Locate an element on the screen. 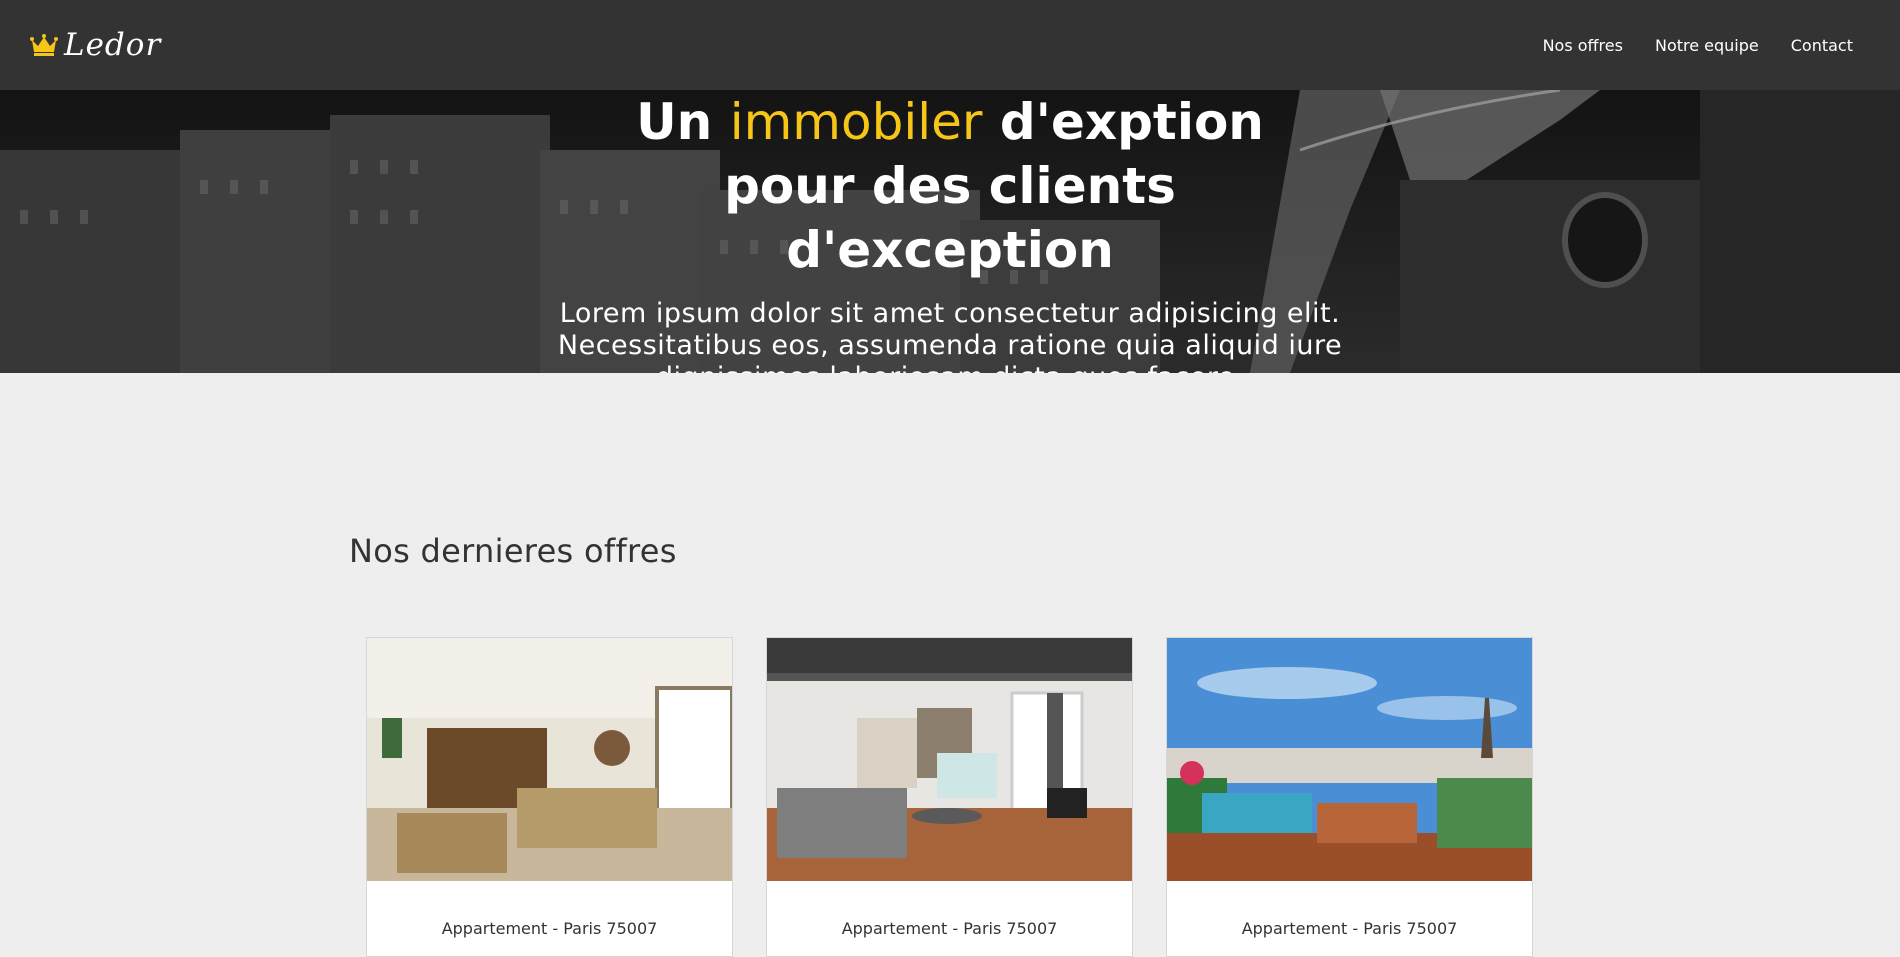  crown-icon is located at coordinates (44, 45).